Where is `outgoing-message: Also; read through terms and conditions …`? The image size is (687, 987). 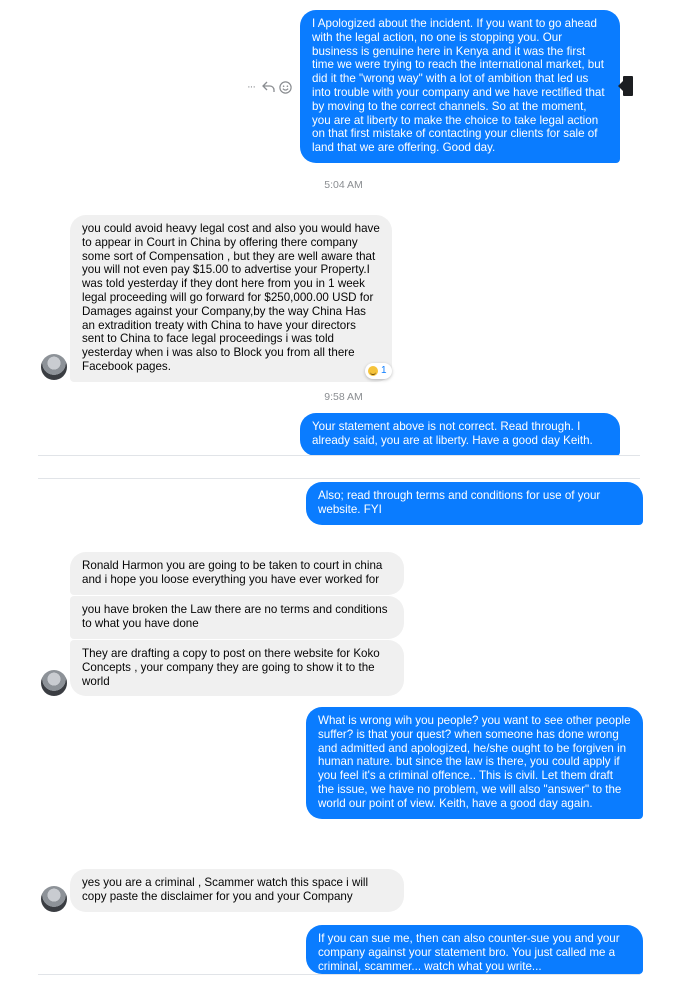 outgoing-message: Also; read through terms and conditions … is located at coordinates (474, 503).